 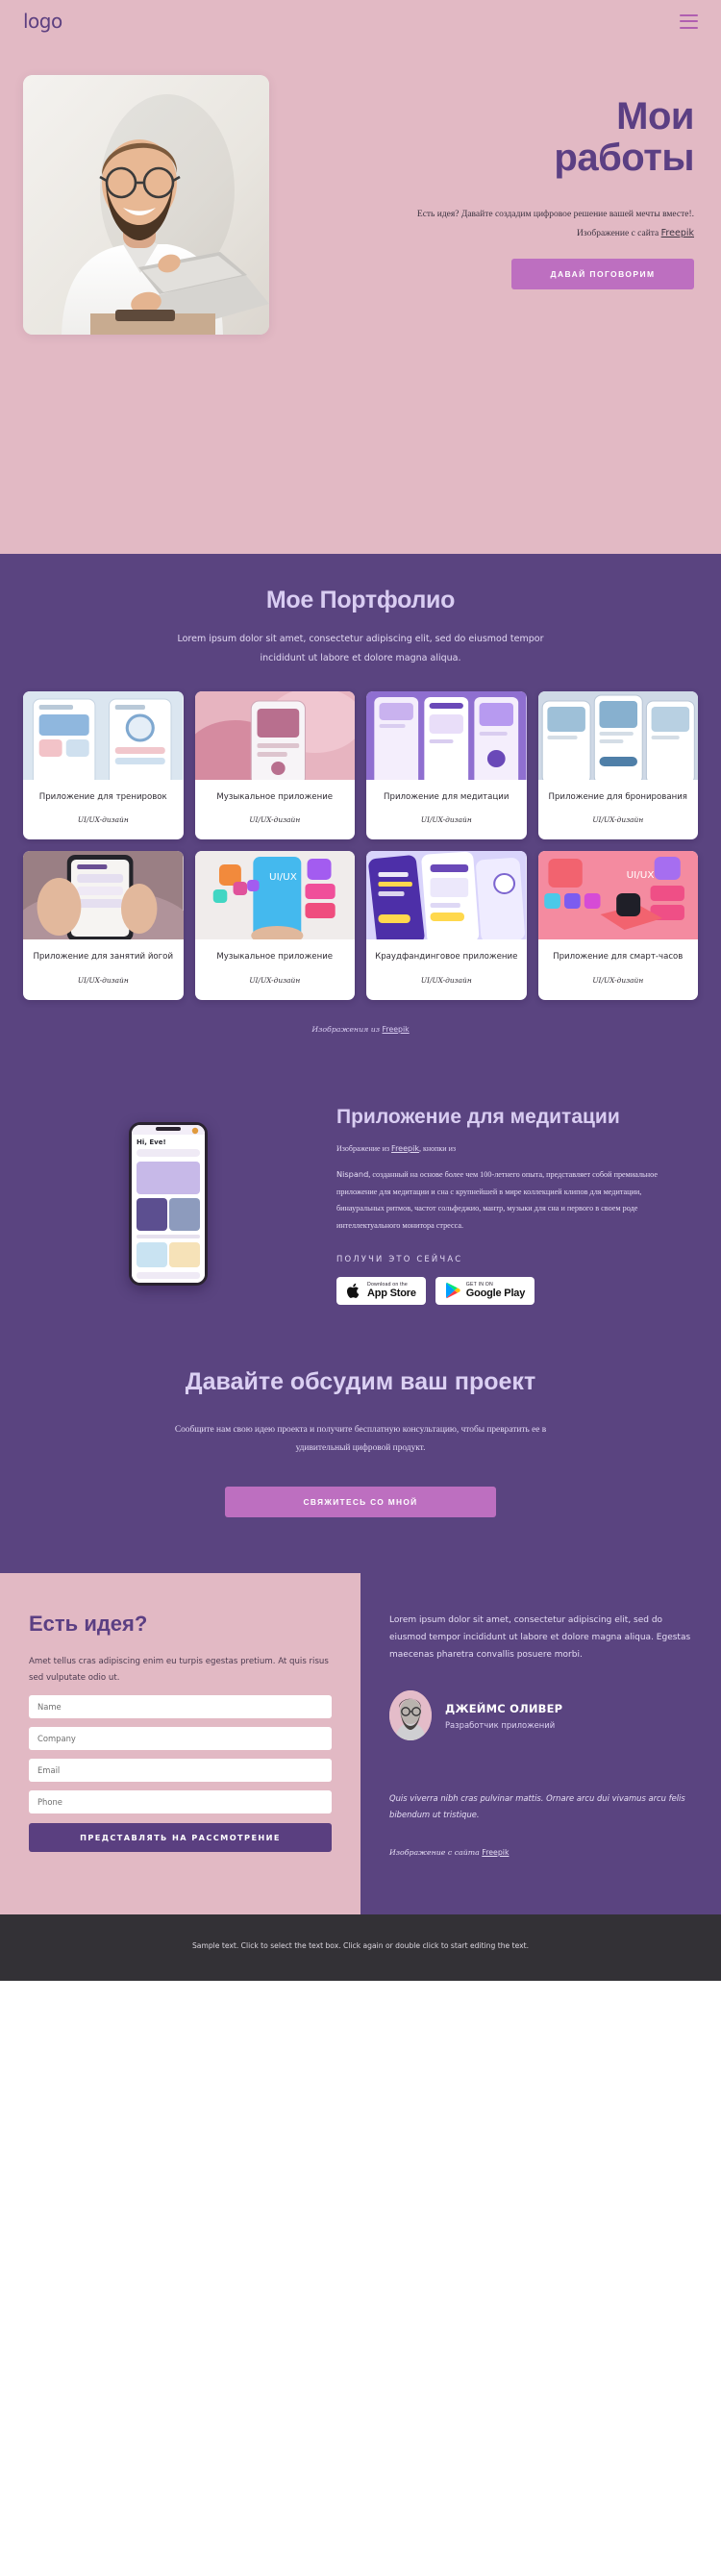 I want to click on site-logo: logo, so click(x=42, y=21).